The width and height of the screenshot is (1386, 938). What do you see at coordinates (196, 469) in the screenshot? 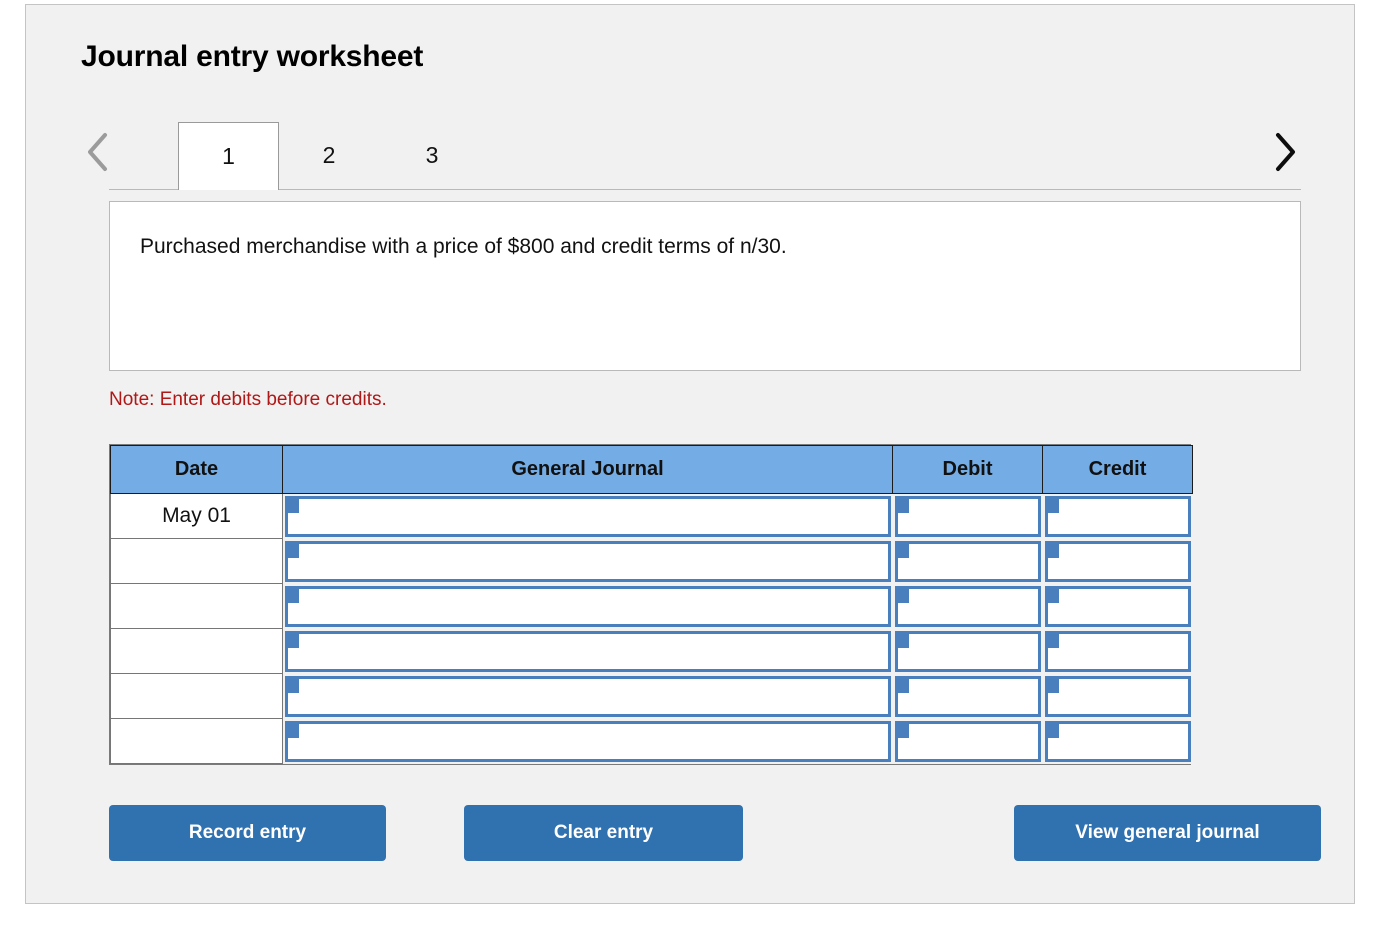
I see `column-header-date: Date` at bounding box center [196, 469].